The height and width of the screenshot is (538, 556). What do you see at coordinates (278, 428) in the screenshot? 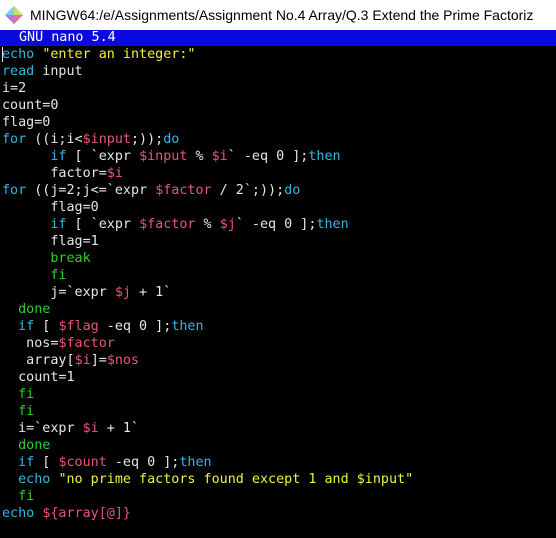
I see `code-line: i=`expr $i + 1`` at bounding box center [278, 428].